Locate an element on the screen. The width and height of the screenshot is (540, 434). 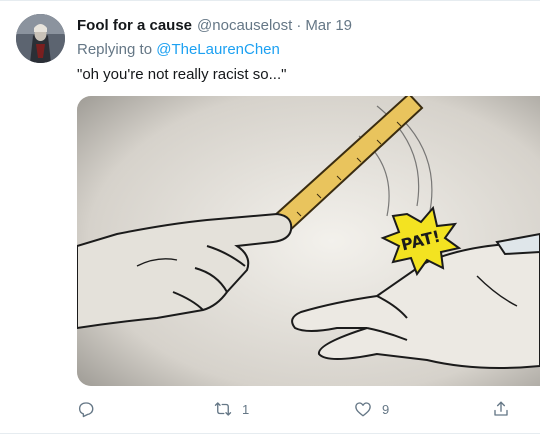
author-handle: @nocauselost is located at coordinates (244, 26).